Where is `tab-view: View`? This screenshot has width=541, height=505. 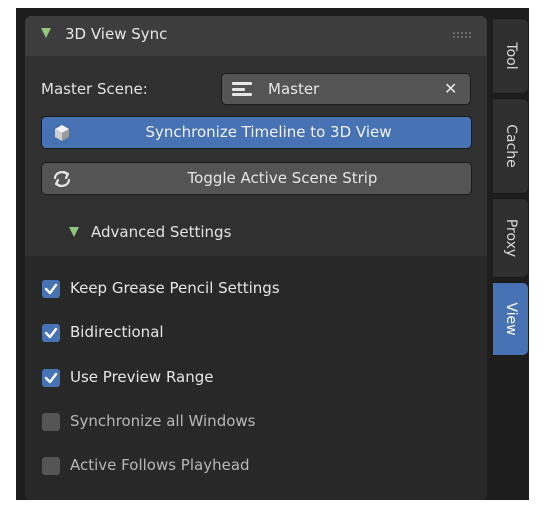
tab-view: View is located at coordinates (511, 319).